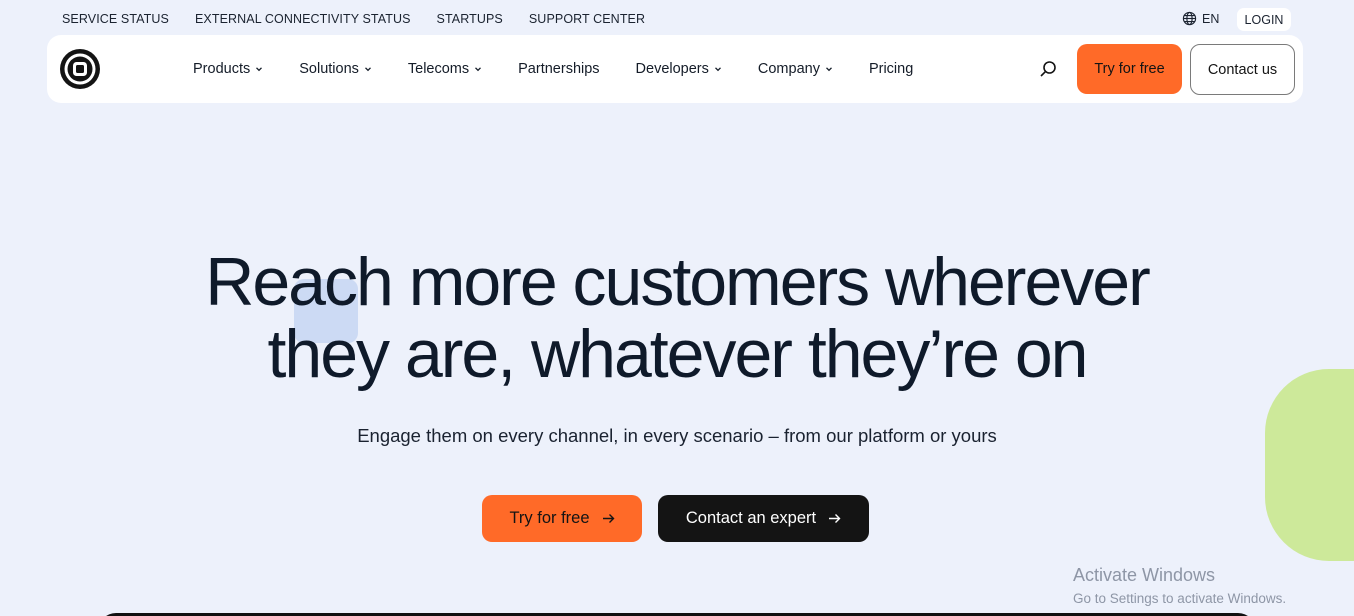  I want to click on search-icon, so click(1048, 69).